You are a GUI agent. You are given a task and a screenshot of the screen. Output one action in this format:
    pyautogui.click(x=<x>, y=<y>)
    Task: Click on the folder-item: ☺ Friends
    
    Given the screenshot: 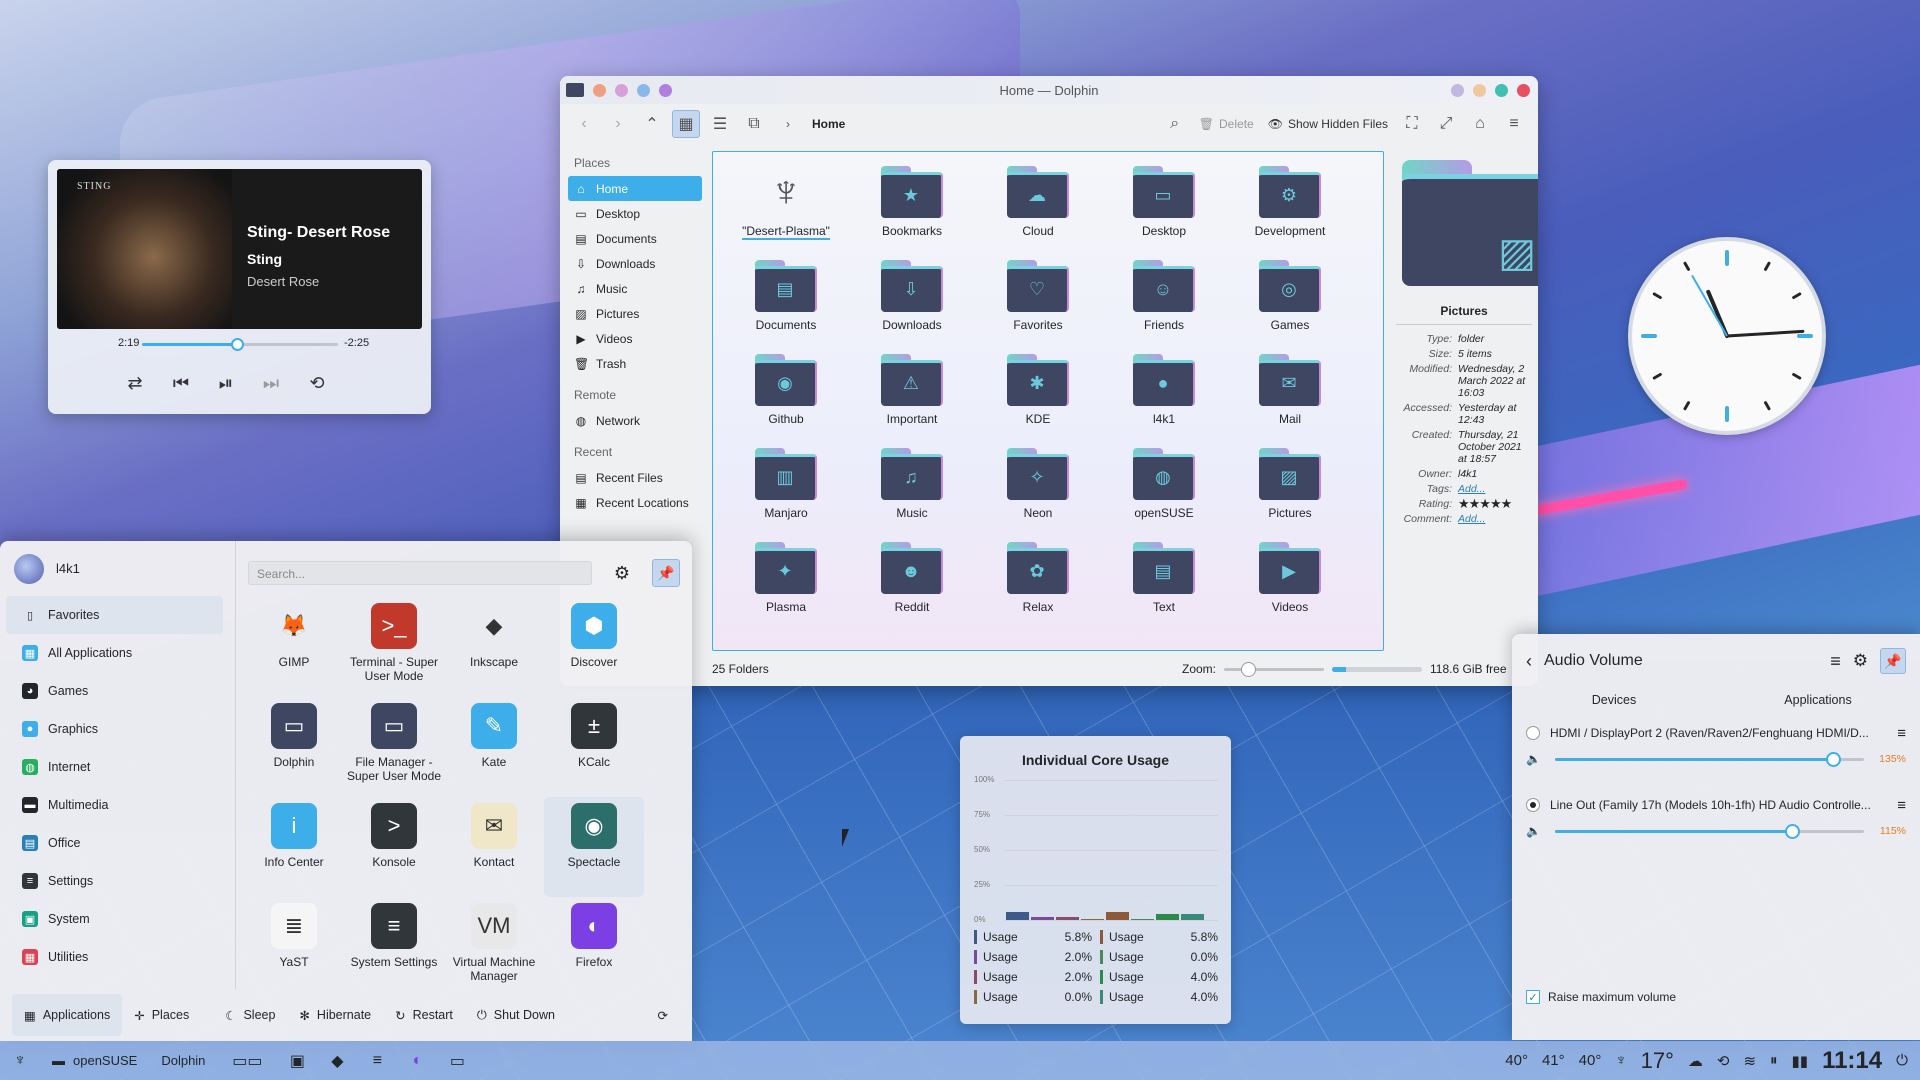 What is the action you would take?
    pyautogui.click(x=1164, y=303)
    